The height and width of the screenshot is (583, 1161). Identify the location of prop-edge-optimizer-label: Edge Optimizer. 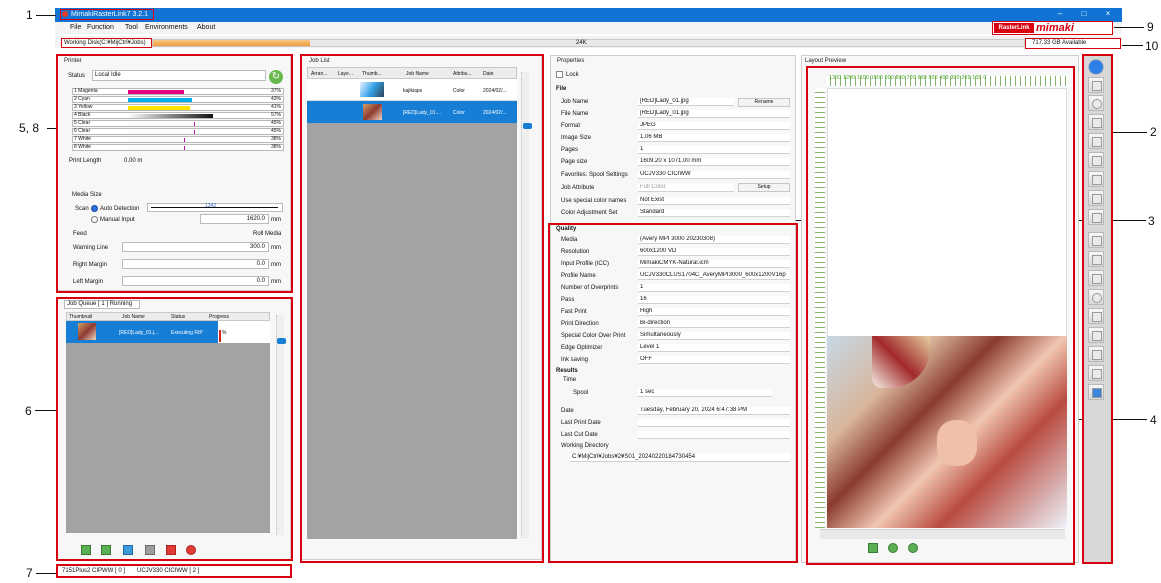
(582, 348).